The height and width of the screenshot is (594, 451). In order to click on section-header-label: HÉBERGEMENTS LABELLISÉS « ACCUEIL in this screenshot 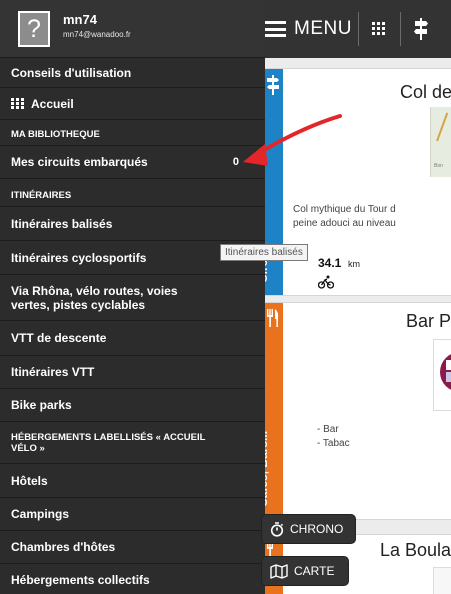, I will do `click(108, 437)`.